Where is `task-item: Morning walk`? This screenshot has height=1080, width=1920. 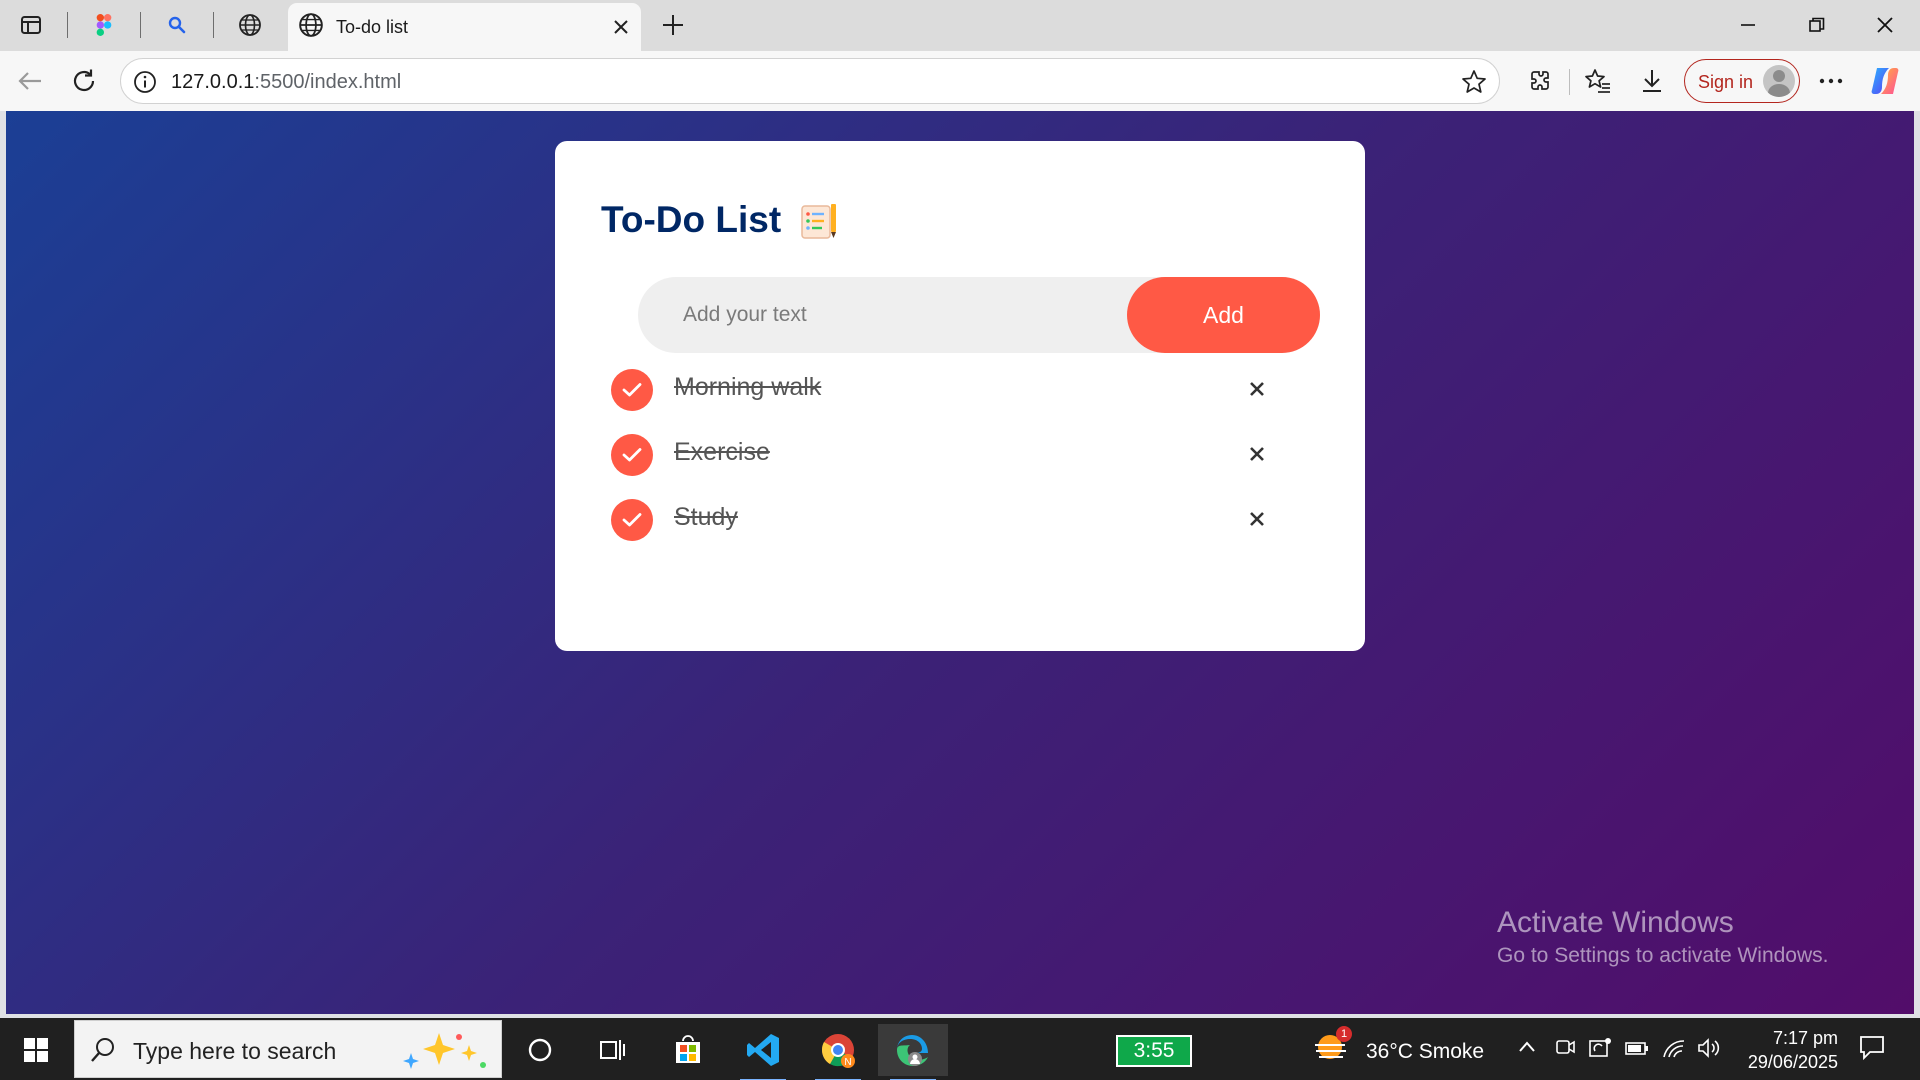 task-item: Morning walk is located at coordinates (961, 391).